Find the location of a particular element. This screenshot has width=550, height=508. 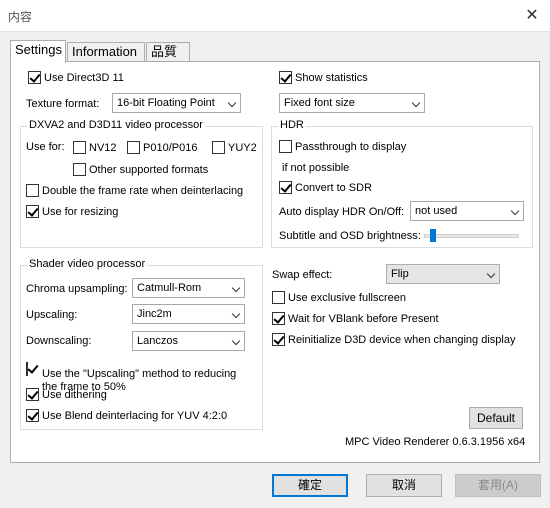

nv12-label: NV12 is located at coordinates (103, 147).